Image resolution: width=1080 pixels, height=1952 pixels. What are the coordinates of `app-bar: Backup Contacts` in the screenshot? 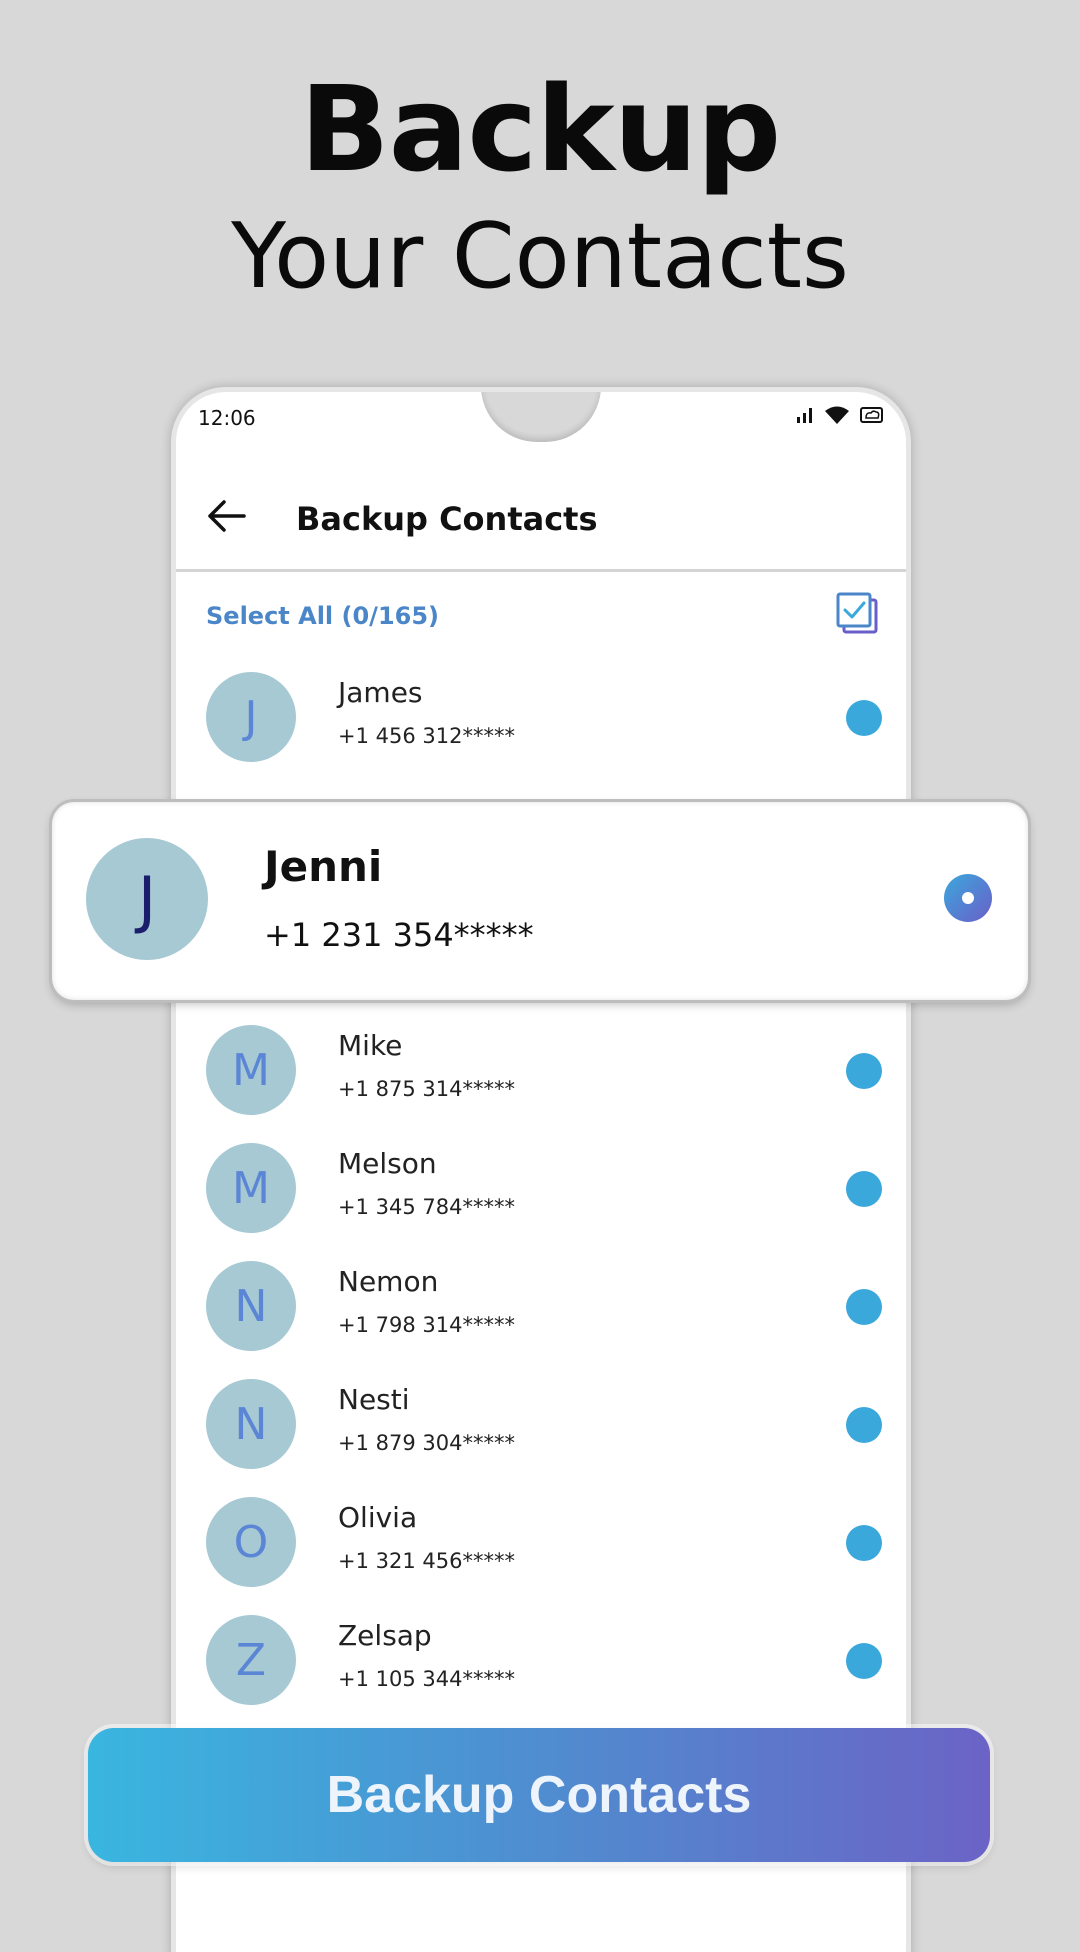 It's located at (541, 522).